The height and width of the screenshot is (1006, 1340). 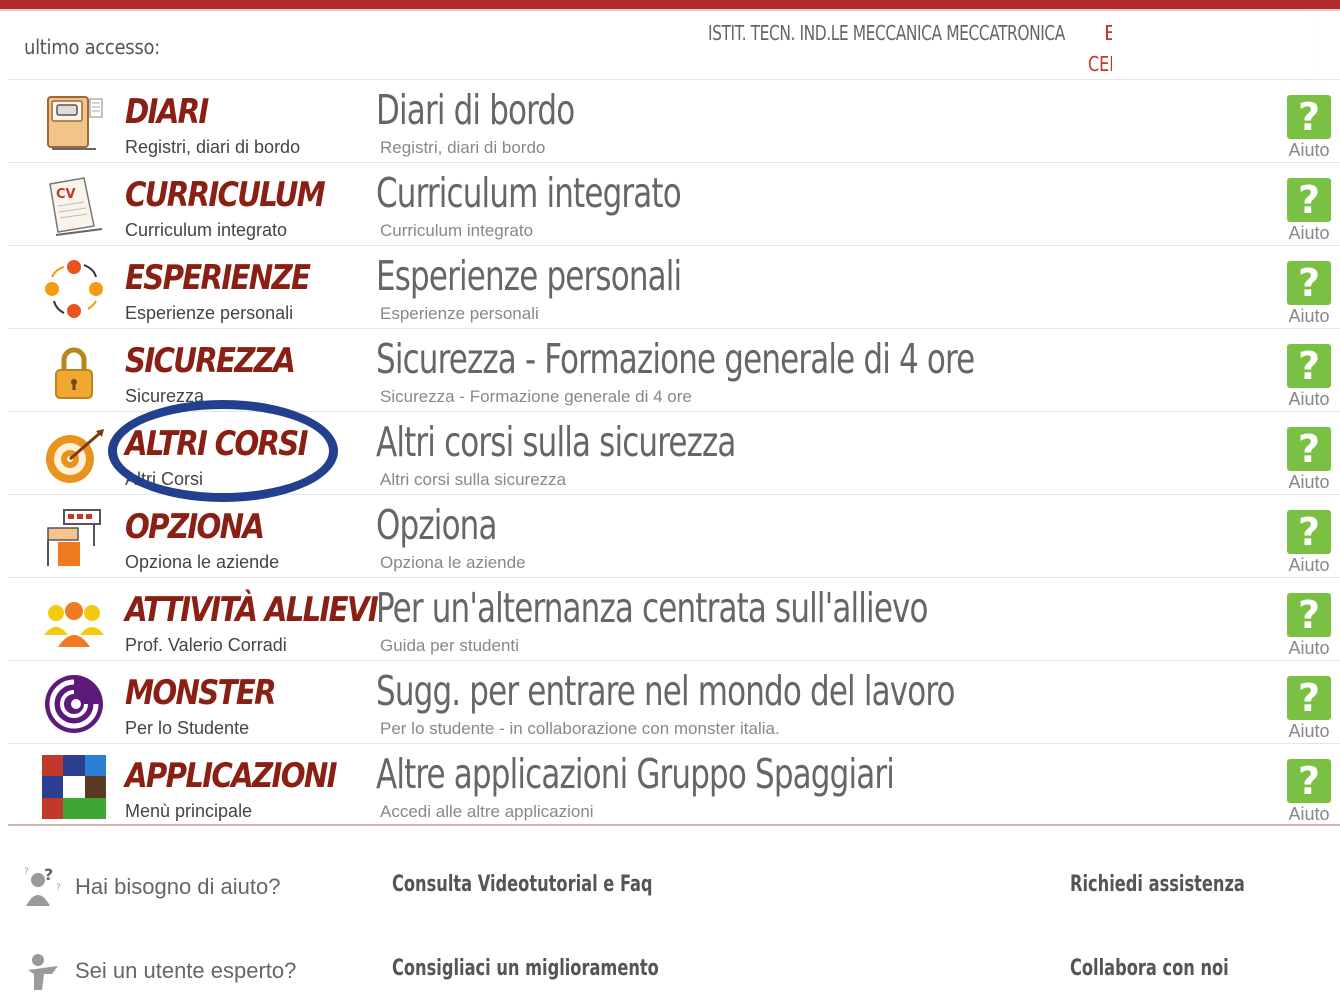 I want to click on last-access-label: ultimo accesso:, so click(x=92, y=47).